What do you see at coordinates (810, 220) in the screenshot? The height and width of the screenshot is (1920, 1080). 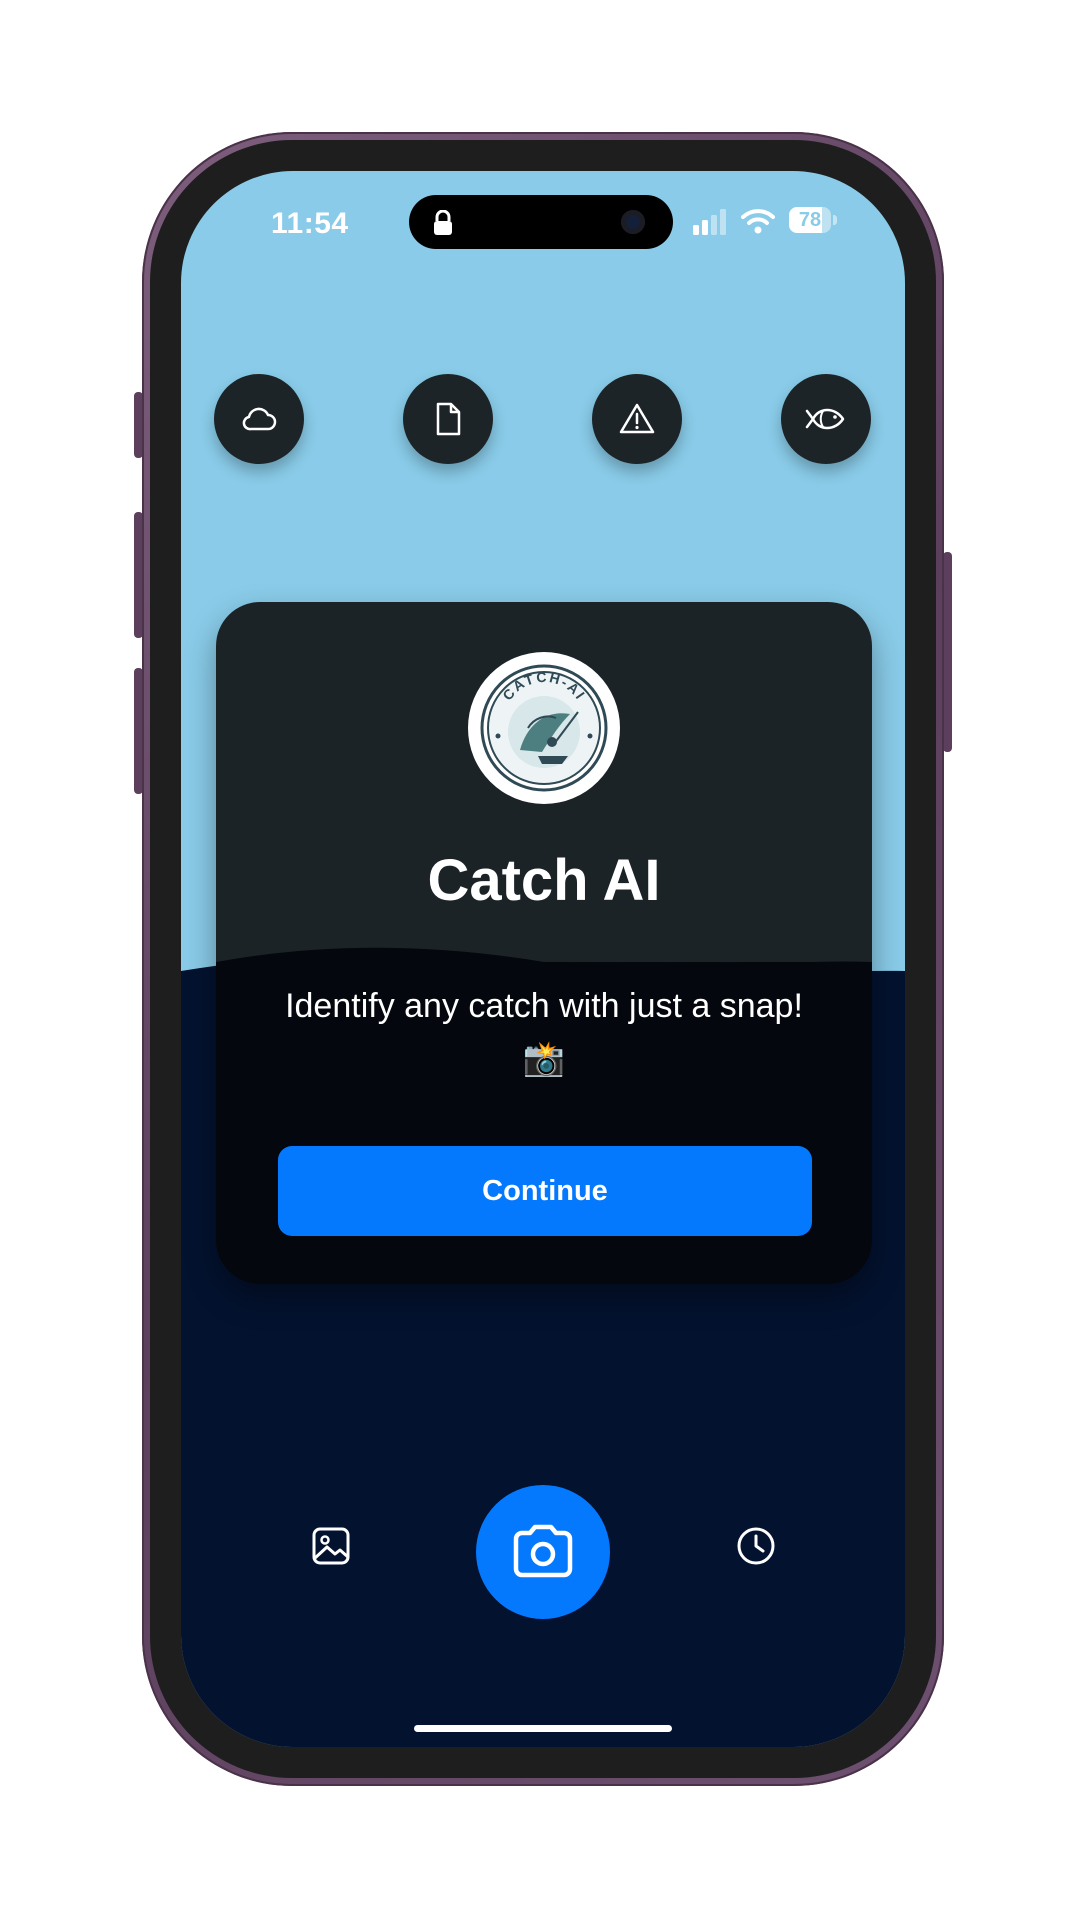 I see `battery-indicator: 78` at bounding box center [810, 220].